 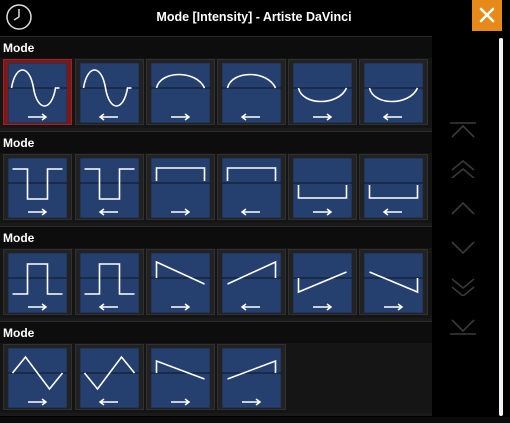 I want to click on mode-triangle-inv-left-button, so click(x=109, y=377).